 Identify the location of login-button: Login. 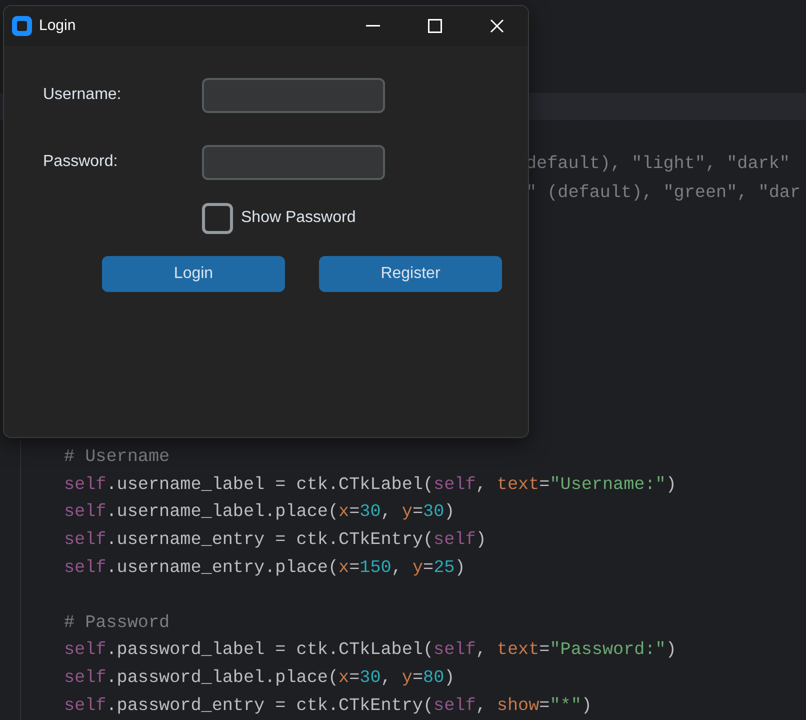
(193, 274).